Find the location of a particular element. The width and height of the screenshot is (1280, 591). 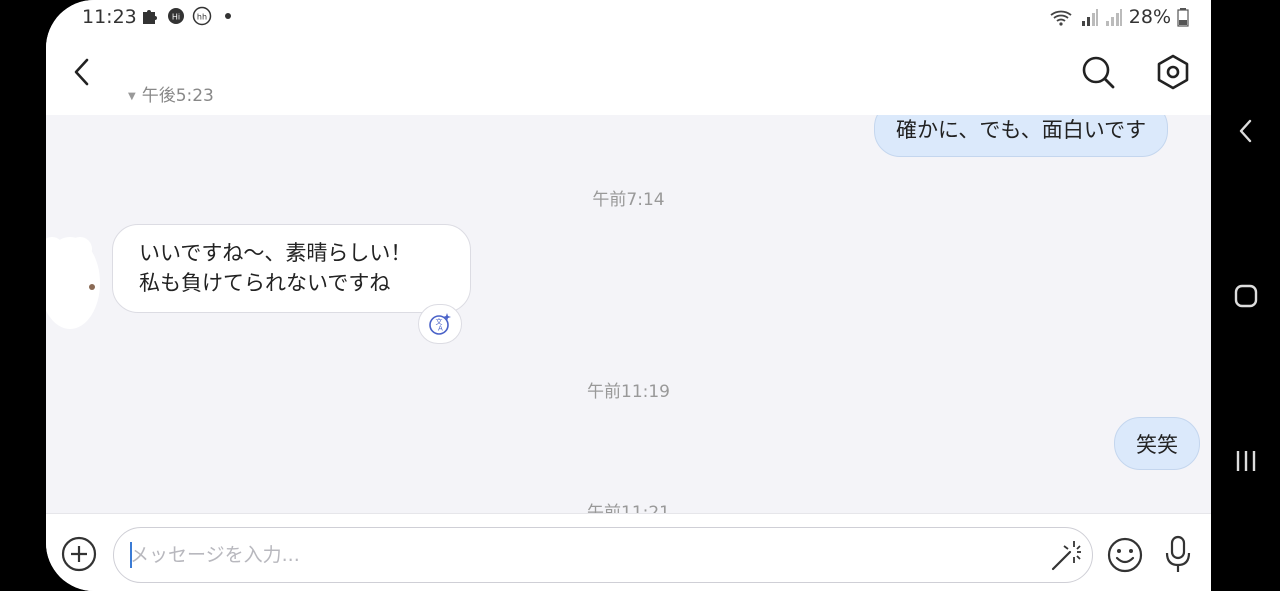

microphone-icon is located at coordinates (1178, 554).